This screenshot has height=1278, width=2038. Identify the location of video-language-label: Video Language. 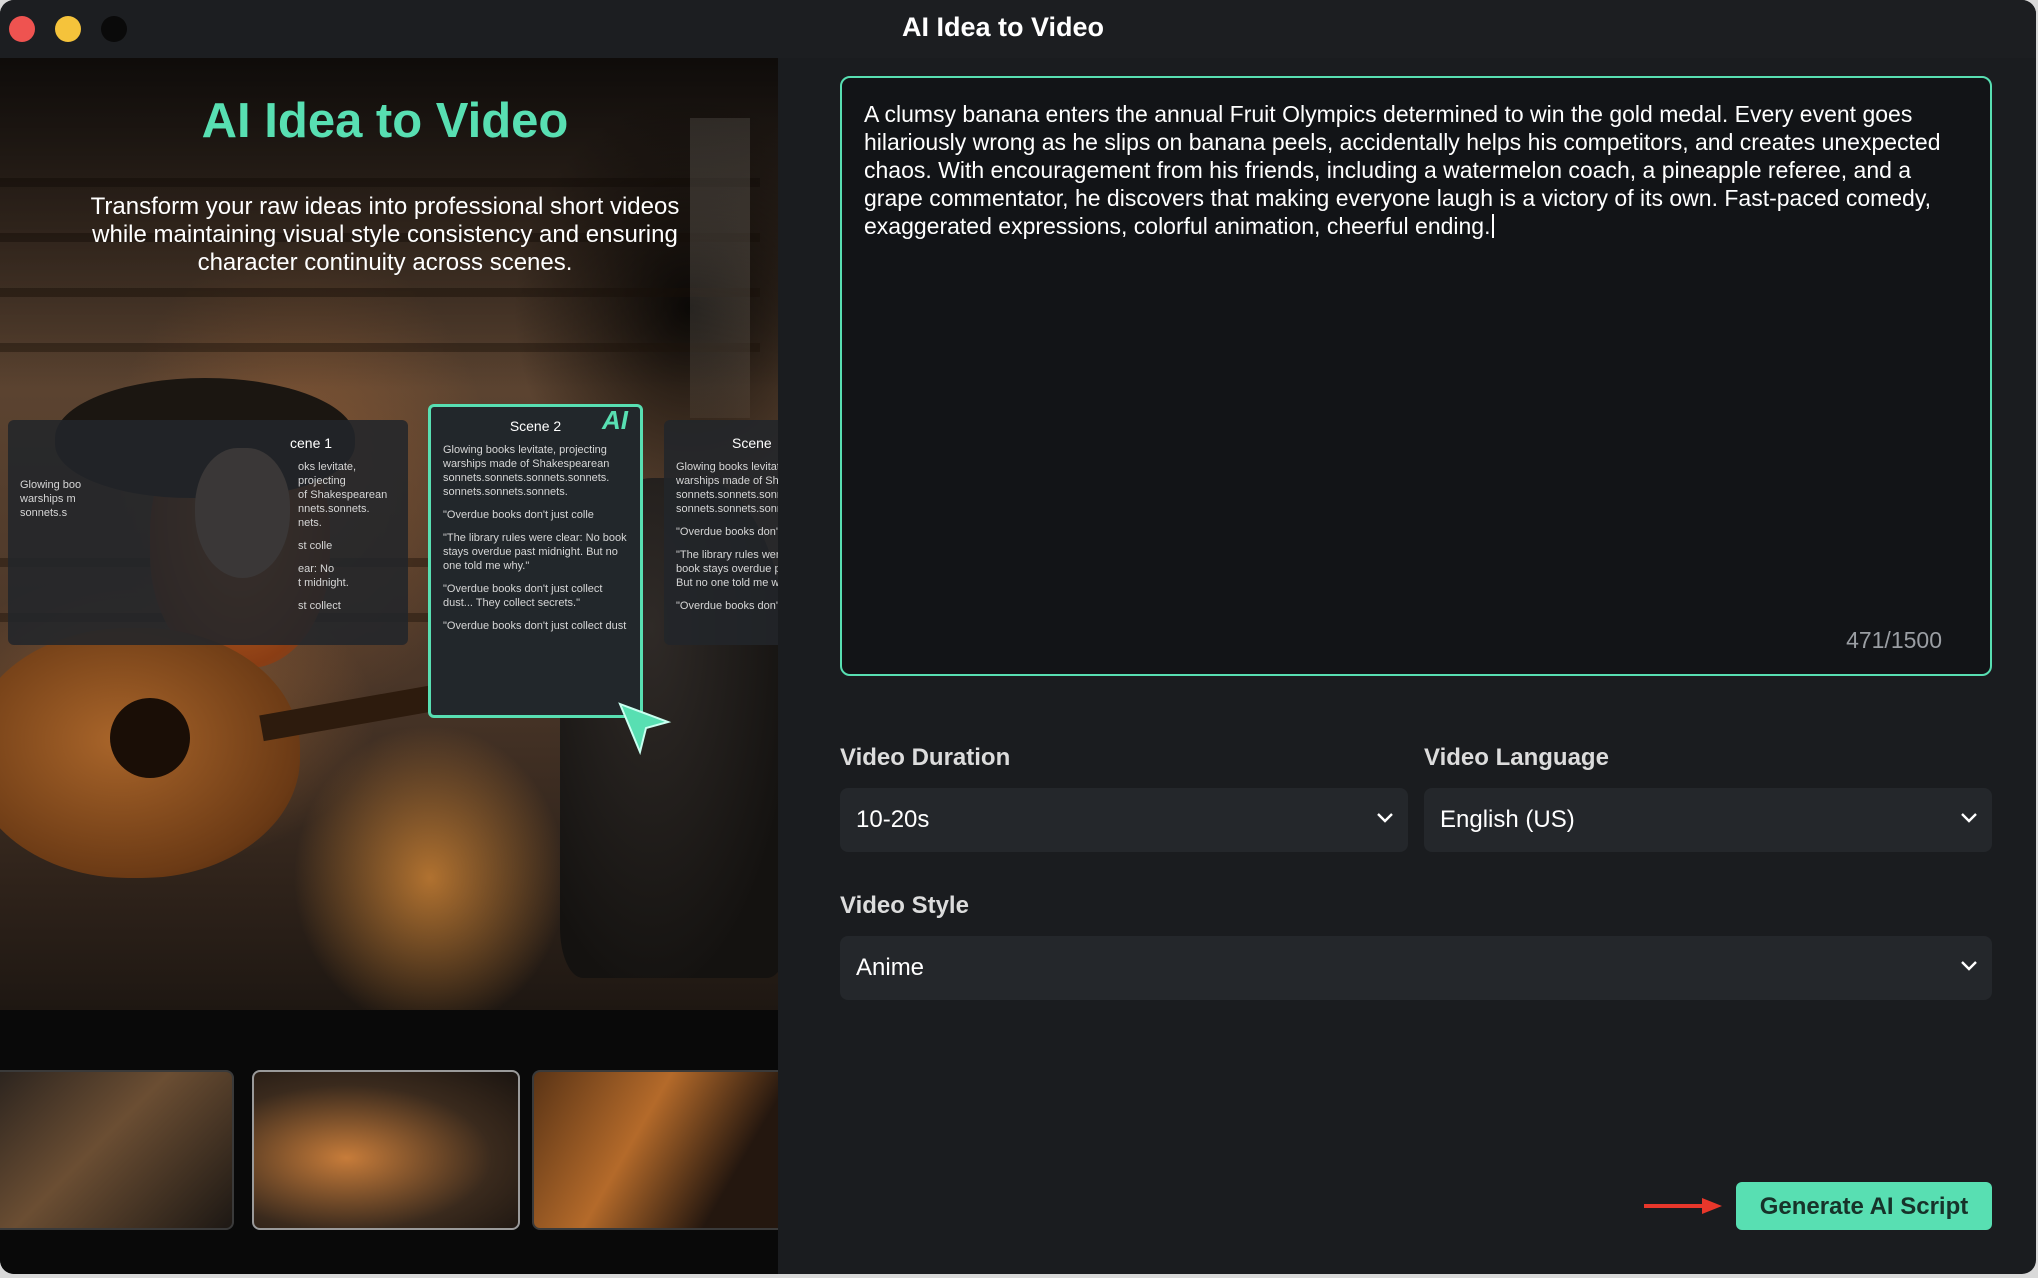
(1516, 757).